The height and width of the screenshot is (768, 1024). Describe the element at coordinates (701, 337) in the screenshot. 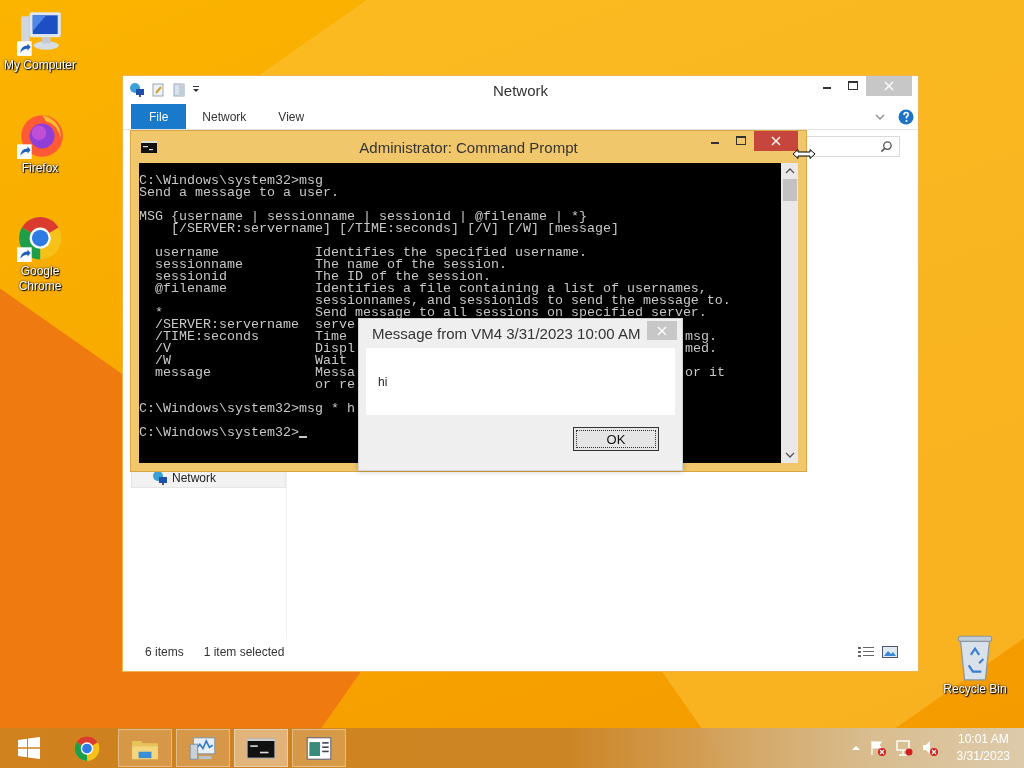

I see `console-line: msg.` at that location.